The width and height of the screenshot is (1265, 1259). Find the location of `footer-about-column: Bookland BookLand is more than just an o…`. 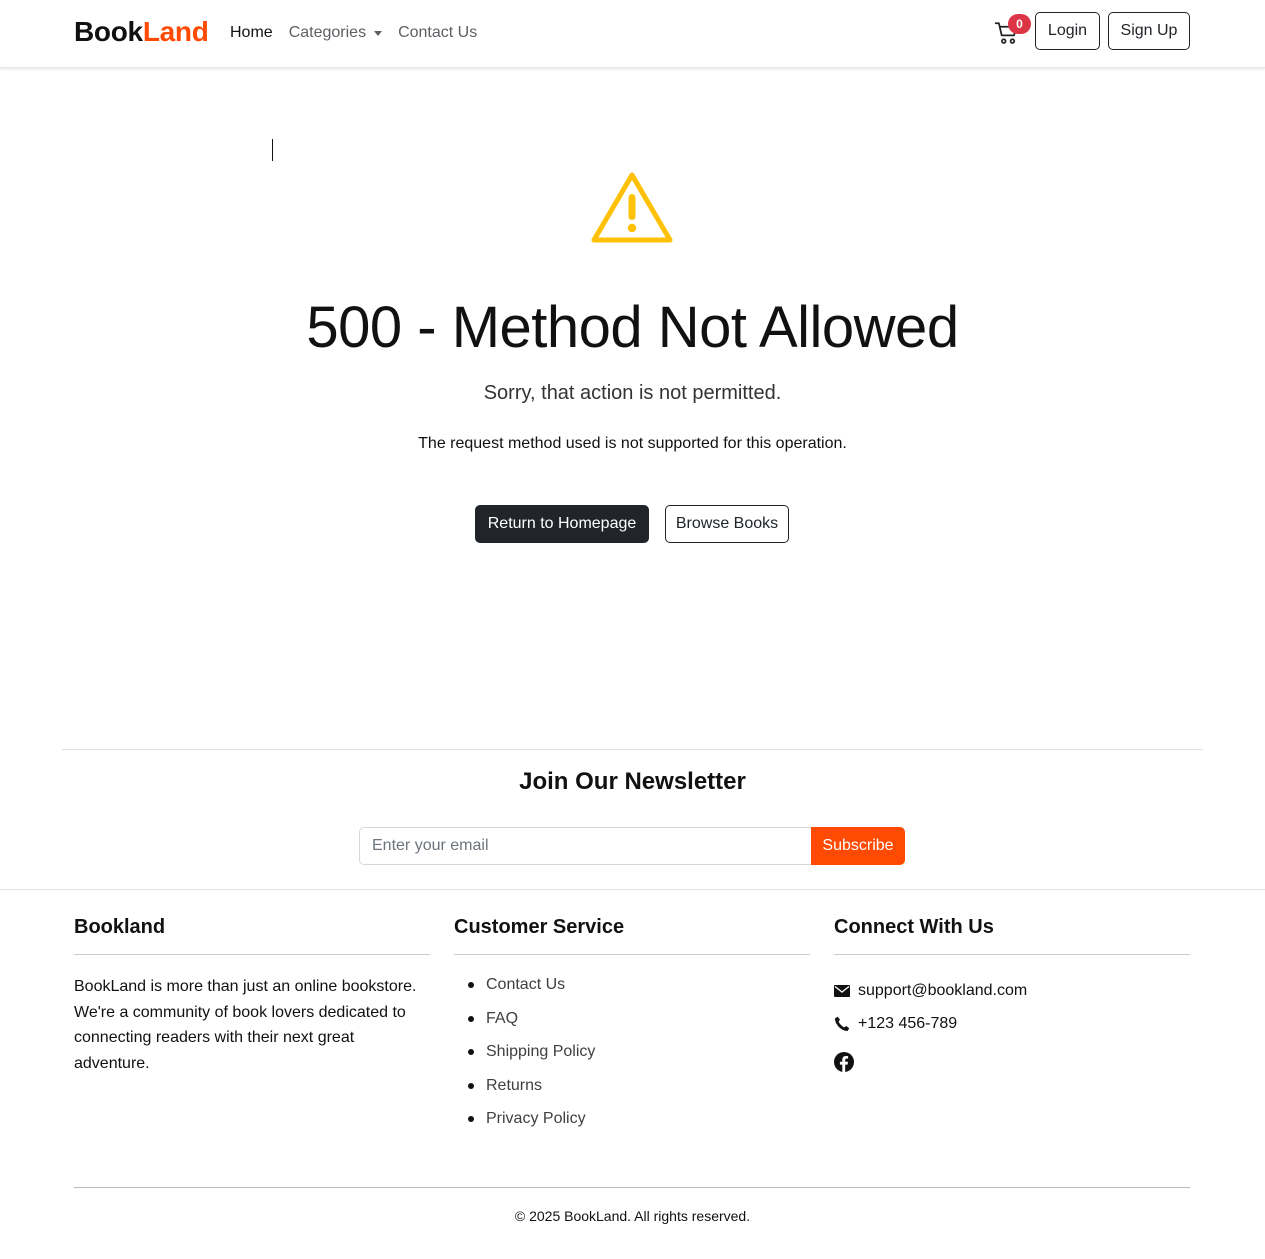

footer-about-column: Bookland BookLand is more than just an o… is located at coordinates (252, 995).